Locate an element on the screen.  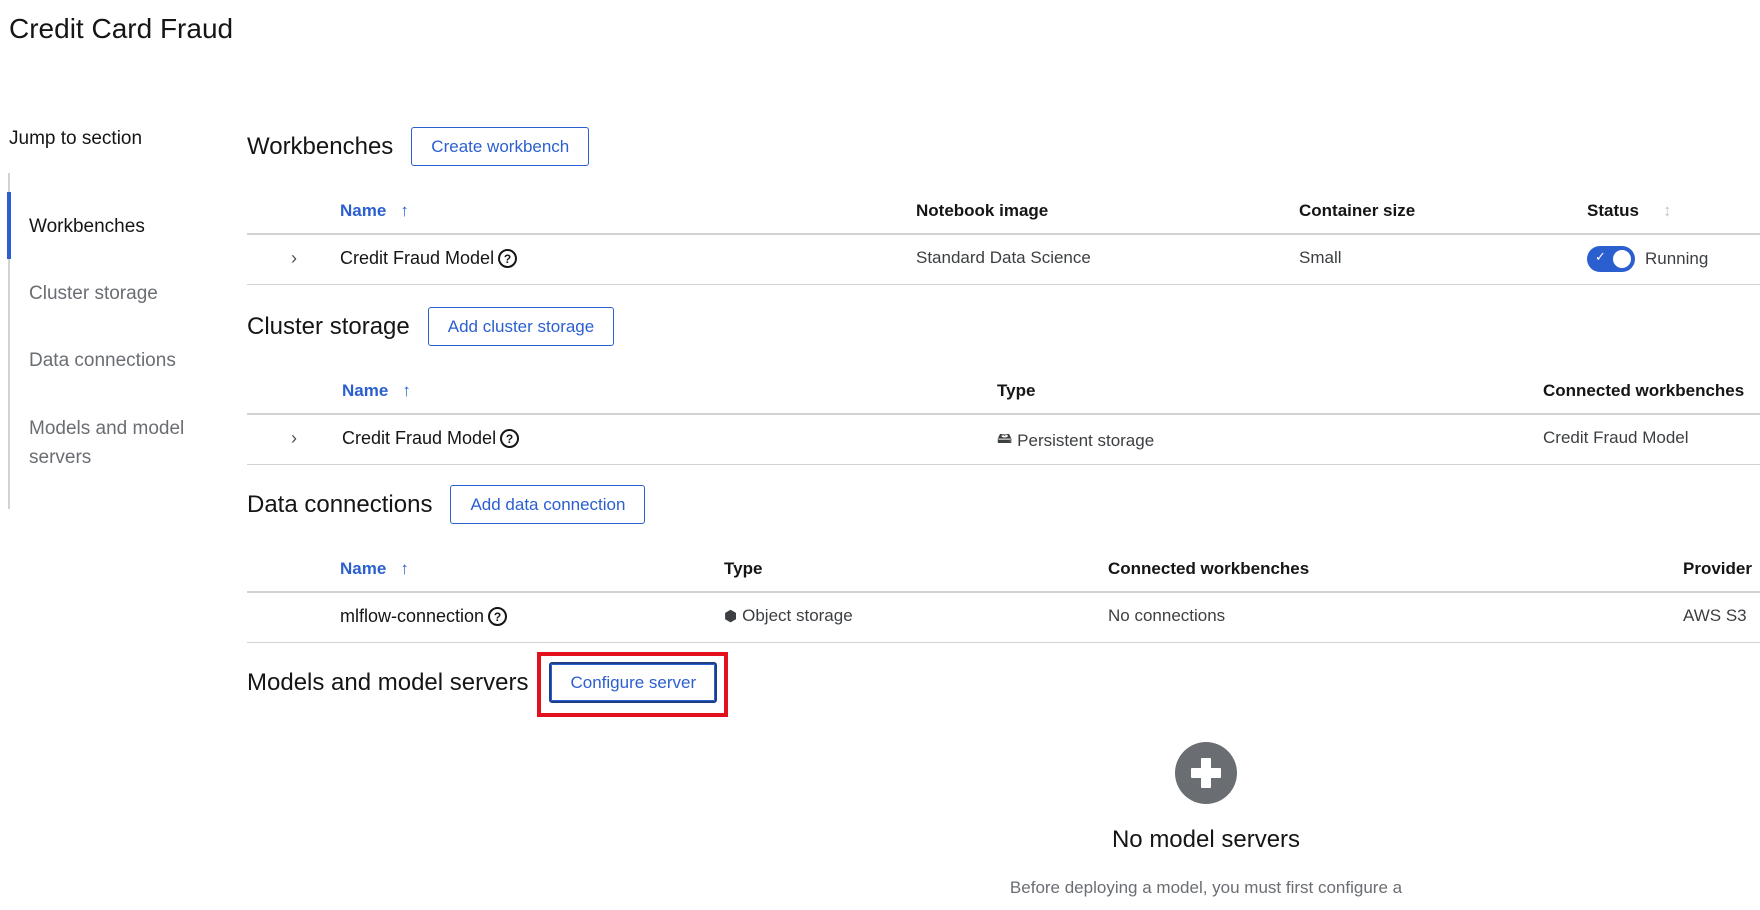
jump-active-indicator is located at coordinates (9, 225).